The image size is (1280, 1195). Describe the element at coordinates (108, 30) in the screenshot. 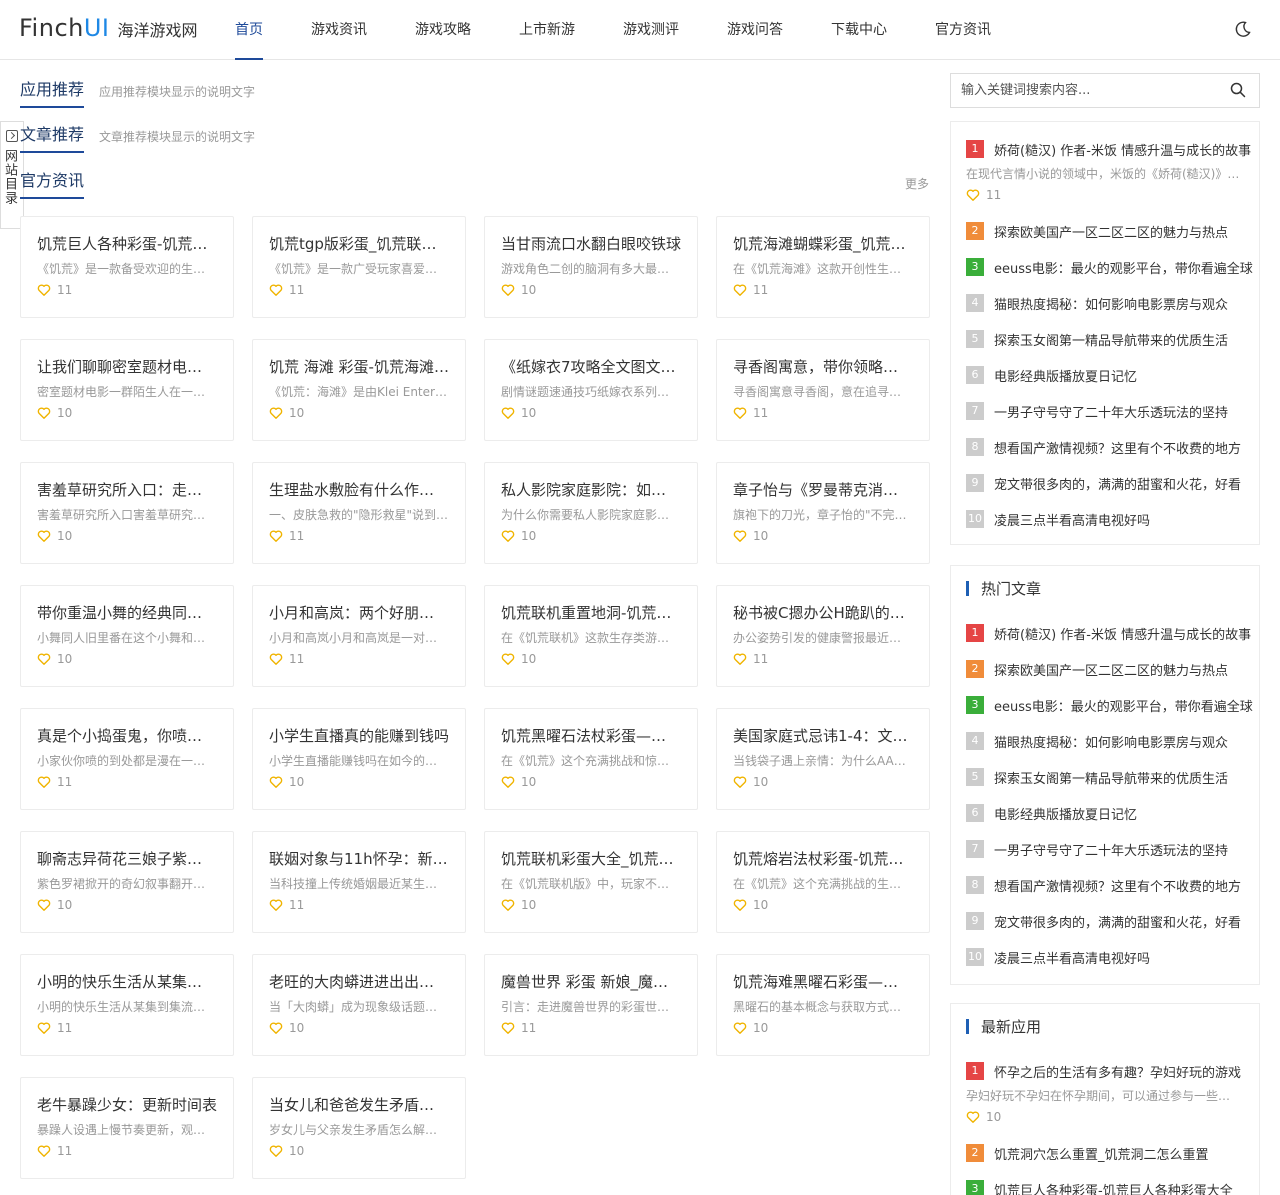

I see `site-logo: Finch UI 海洋游戏网` at that location.